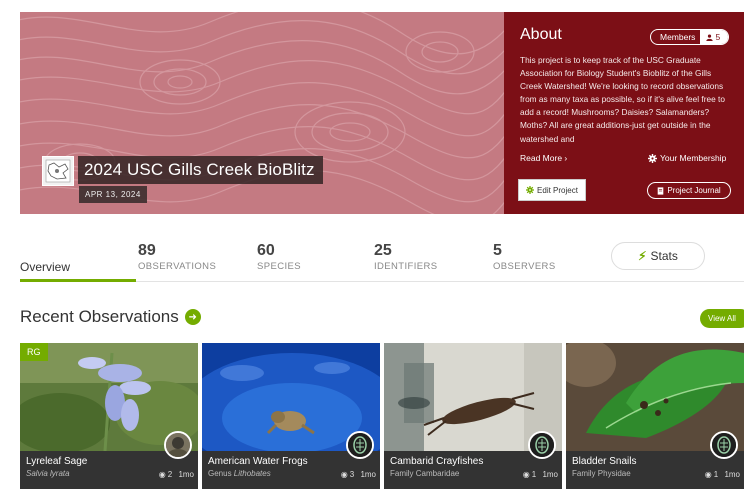  Describe the element at coordinates (176, 474) in the screenshot. I see `observation-meta: ◉ 2 1mo` at that location.